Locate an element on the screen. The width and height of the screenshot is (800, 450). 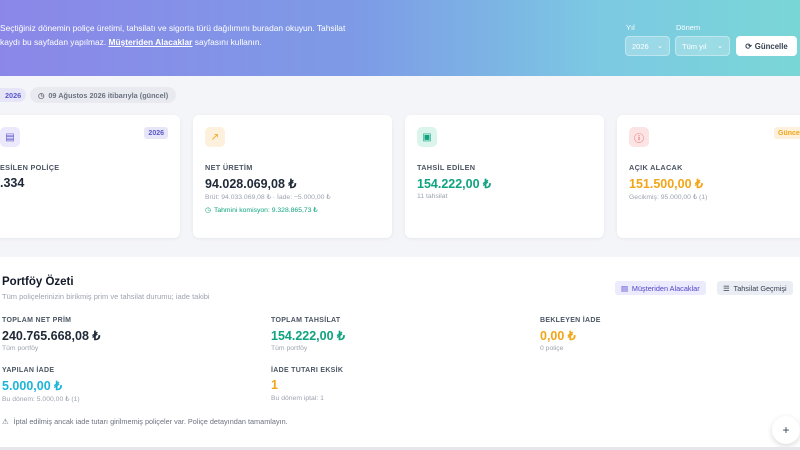
period-label: Dönem is located at coordinates (688, 27).